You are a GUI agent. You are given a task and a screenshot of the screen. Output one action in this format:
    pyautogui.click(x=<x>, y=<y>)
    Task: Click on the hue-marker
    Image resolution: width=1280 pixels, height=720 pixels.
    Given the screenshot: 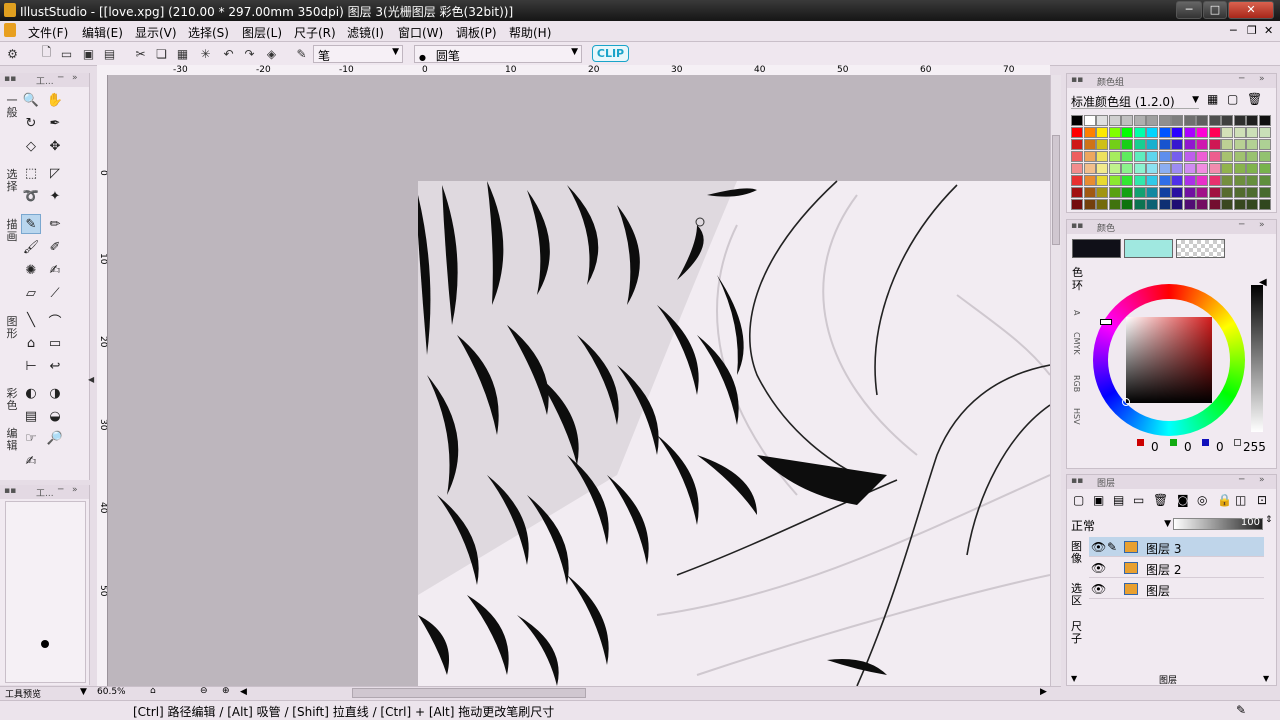 What is the action you would take?
    pyautogui.click(x=1106, y=322)
    